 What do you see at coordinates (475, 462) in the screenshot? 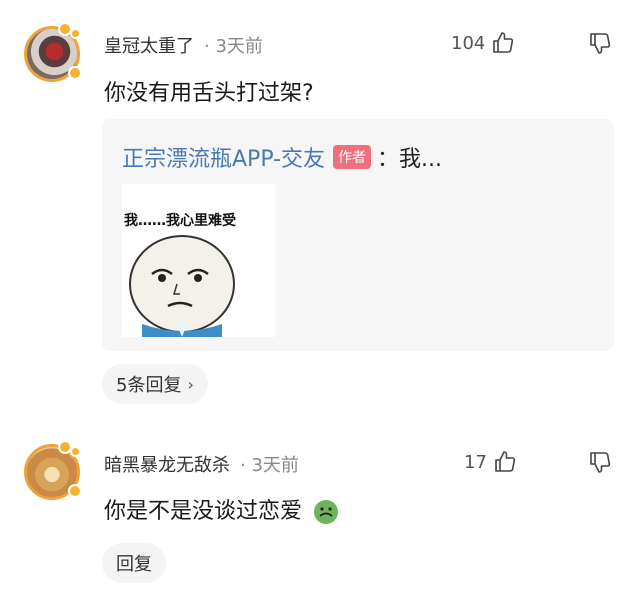
I see `like-count: 17` at bounding box center [475, 462].